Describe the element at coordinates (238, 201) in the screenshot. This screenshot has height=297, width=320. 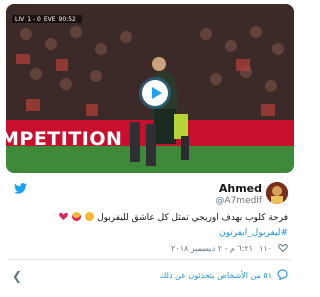
I see `author-handle: @A7medlf` at that location.